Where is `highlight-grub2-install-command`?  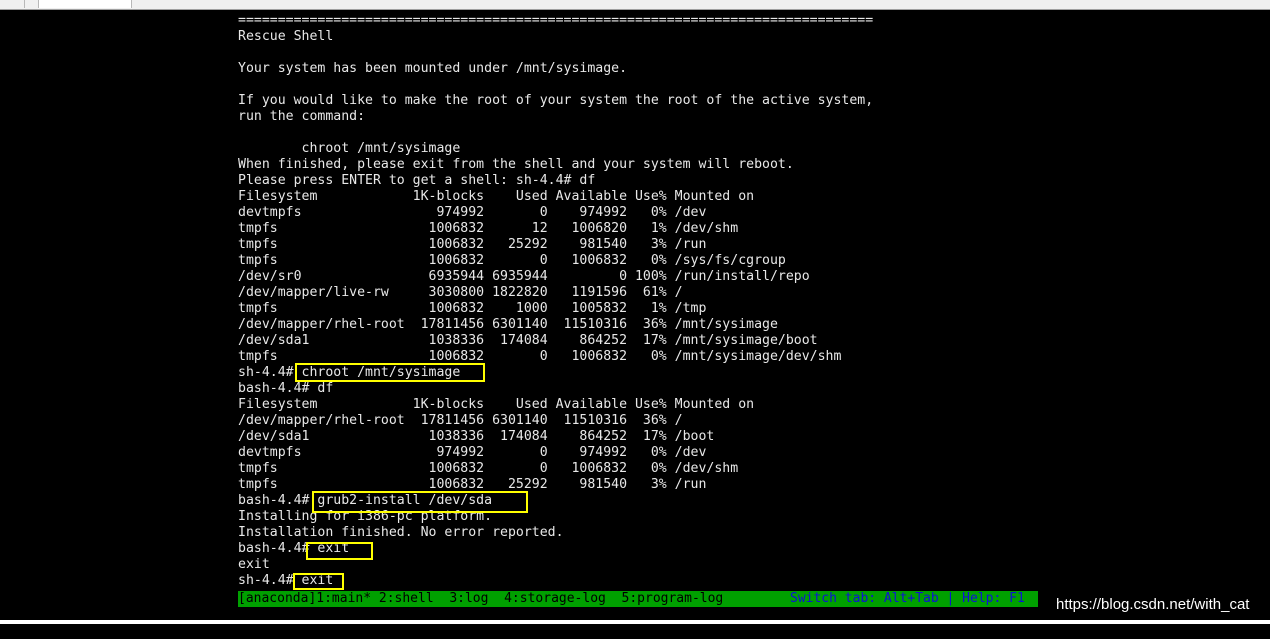 highlight-grub2-install-command is located at coordinates (420, 502).